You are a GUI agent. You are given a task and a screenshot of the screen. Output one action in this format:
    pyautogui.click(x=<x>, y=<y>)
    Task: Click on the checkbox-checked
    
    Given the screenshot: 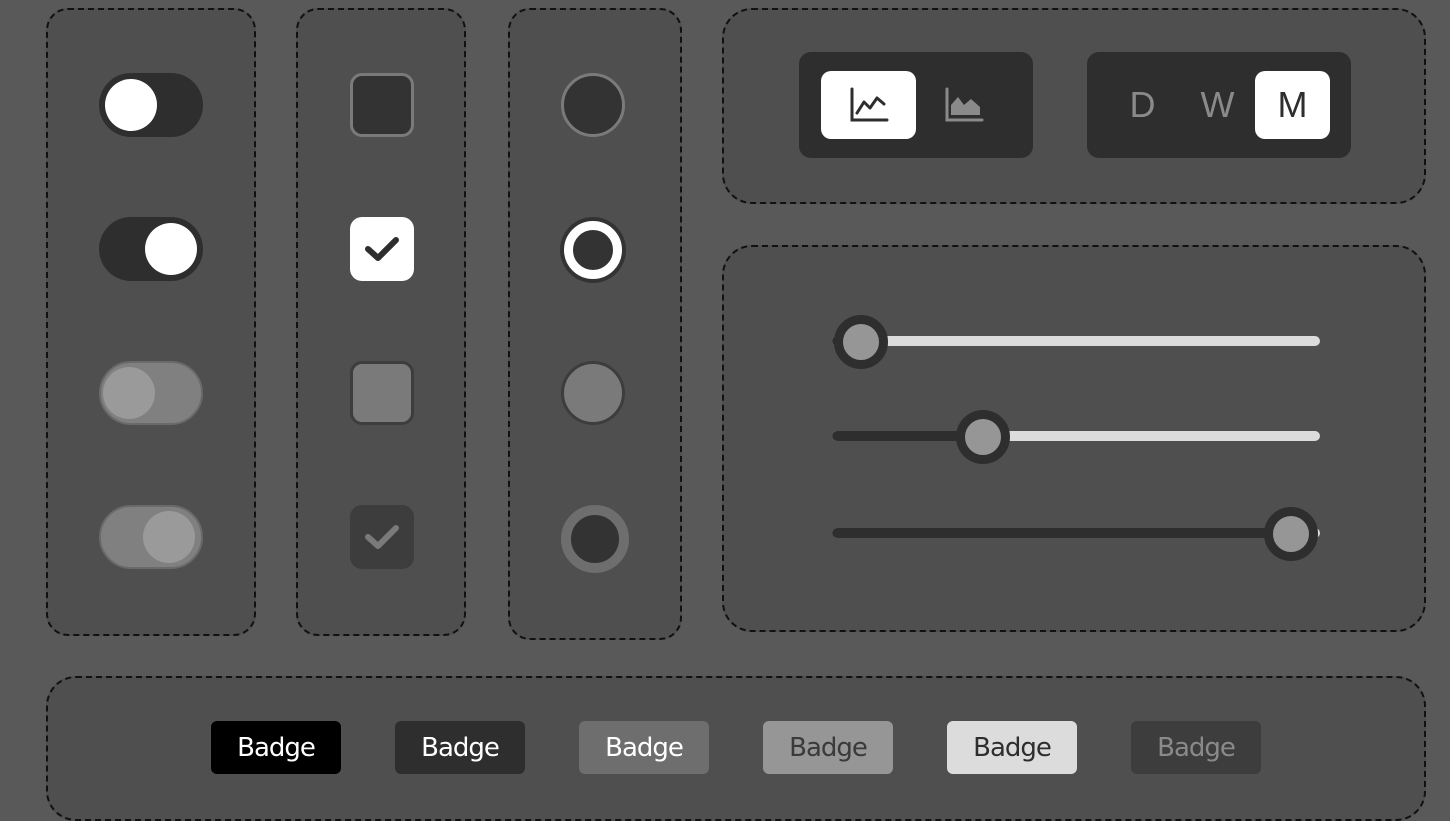 What is the action you would take?
    pyautogui.click(x=382, y=249)
    